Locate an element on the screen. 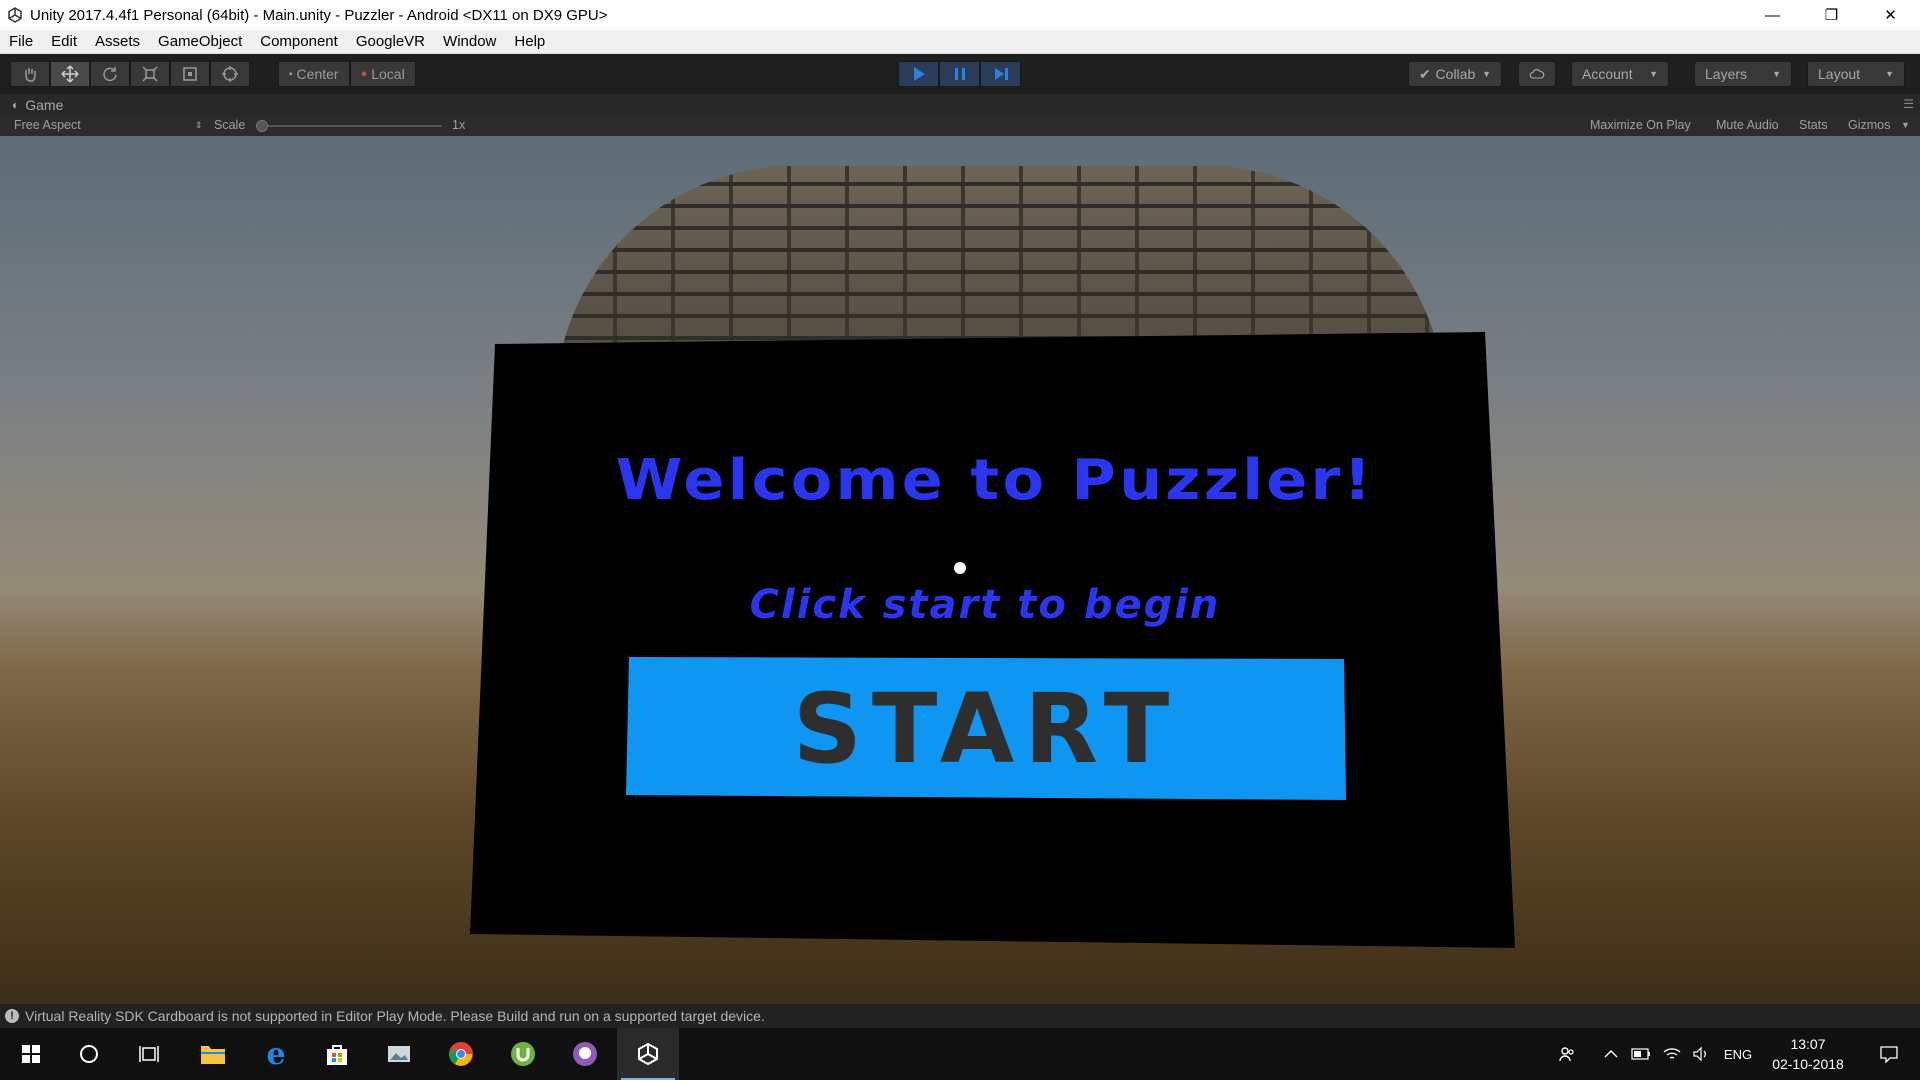  task-view-icon is located at coordinates (149, 1054).